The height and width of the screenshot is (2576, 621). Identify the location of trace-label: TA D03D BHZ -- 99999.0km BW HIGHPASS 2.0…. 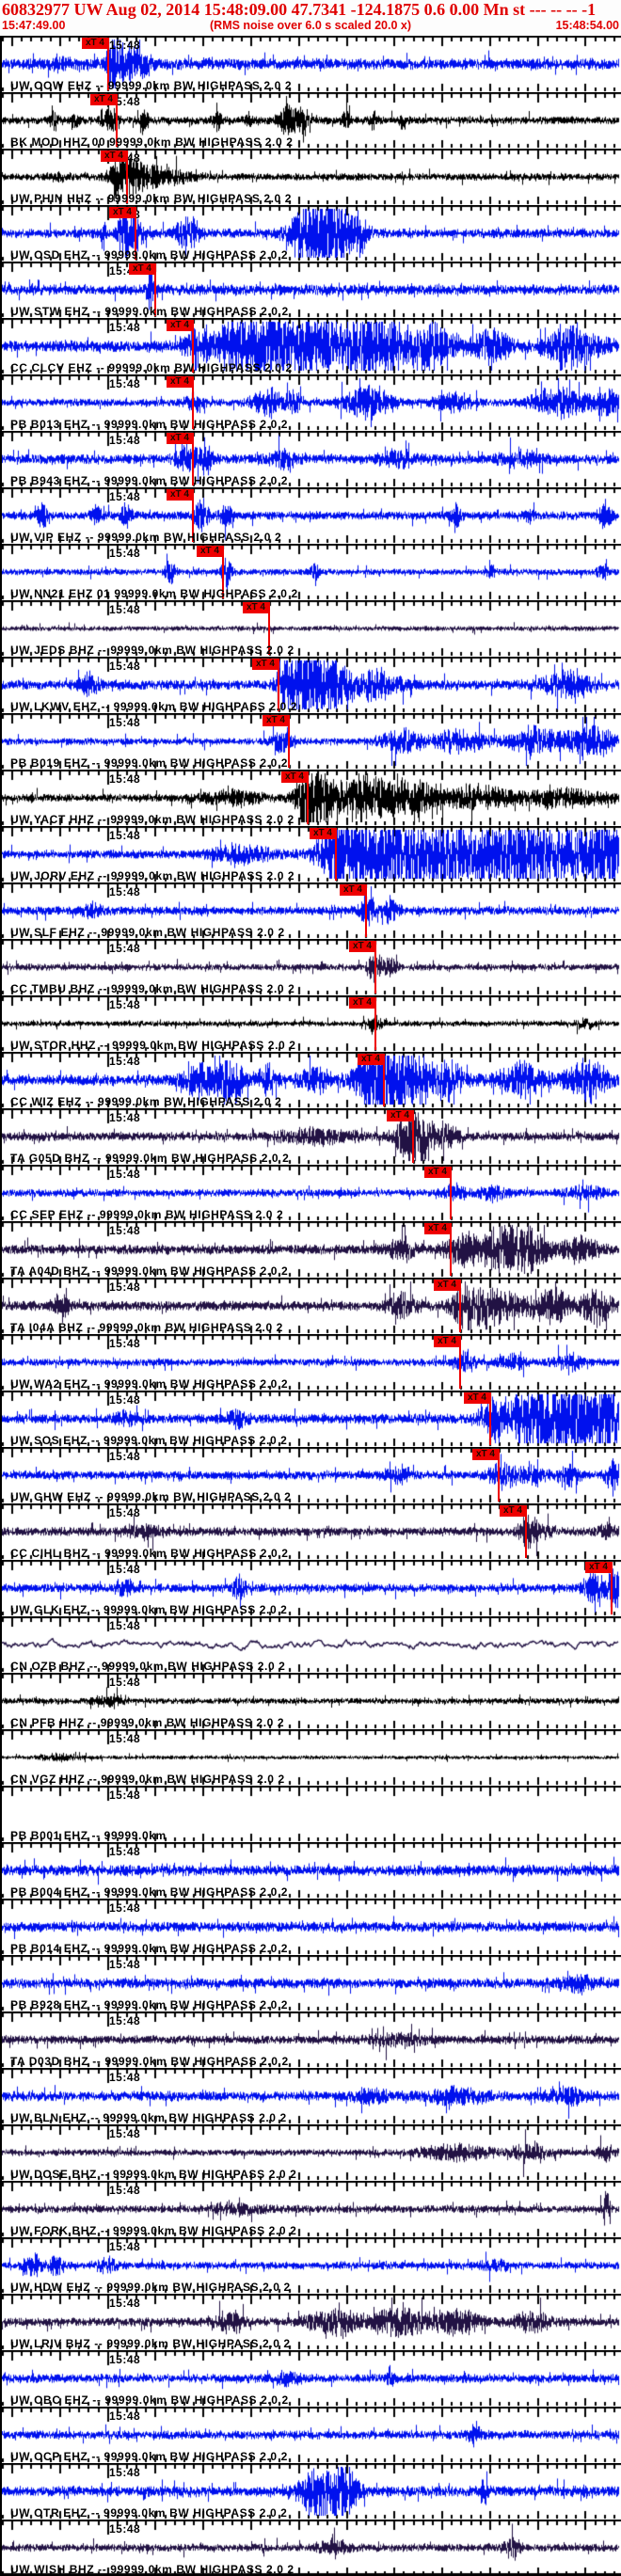
(149, 2061).